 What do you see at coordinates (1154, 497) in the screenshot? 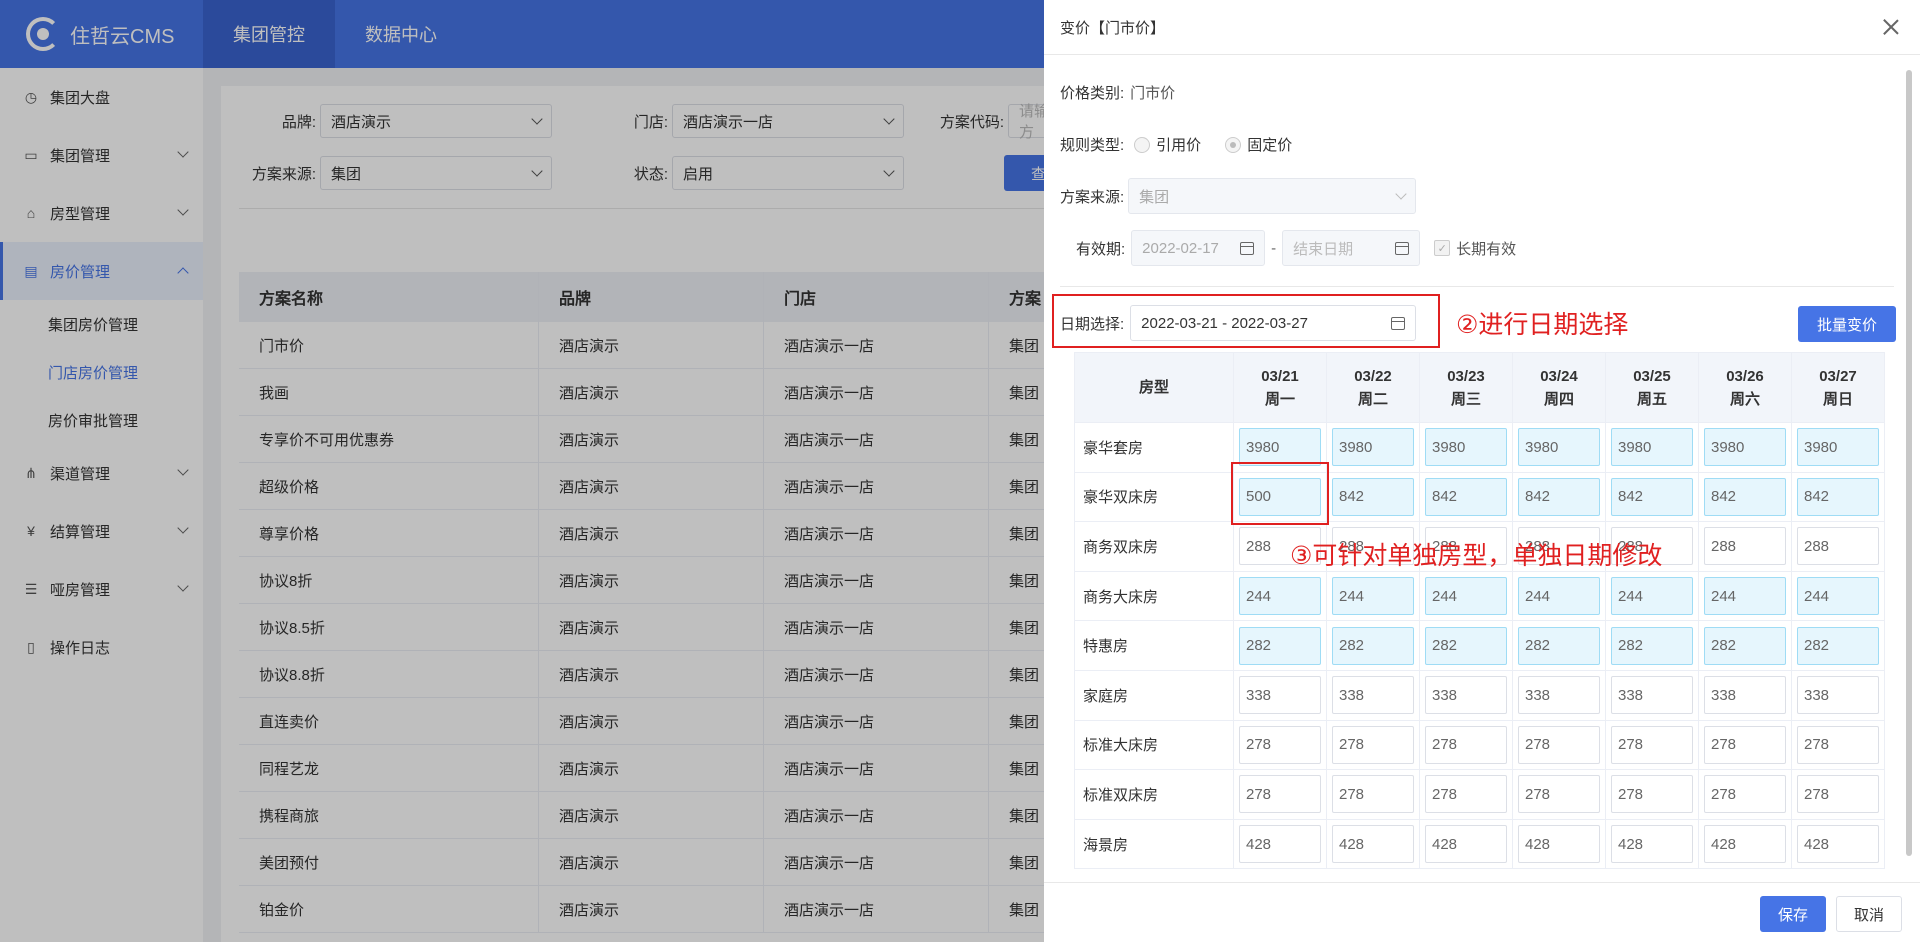
I see `roomtype-name: 豪华双床房` at bounding box center [1154, 497].